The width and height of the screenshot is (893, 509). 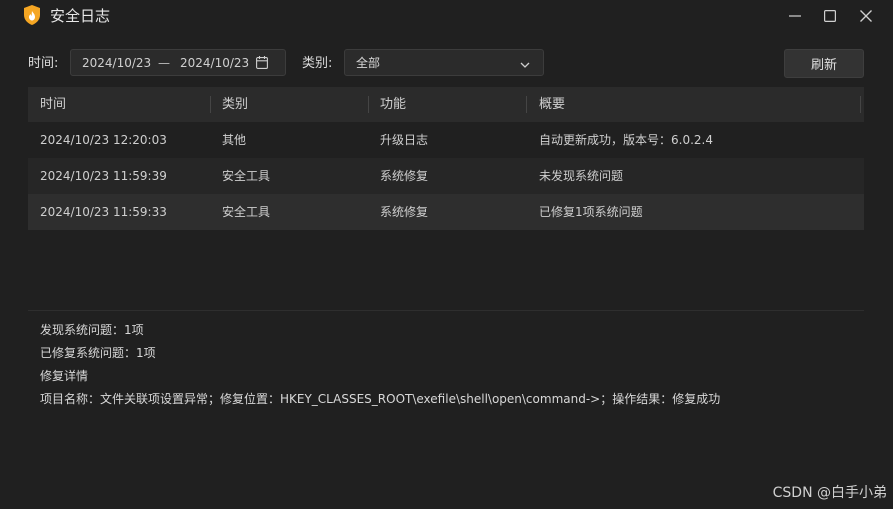 I want to click on cell-summary: 自动更新成功，版本号：6.0.2.4, so click(x=626, y=140).